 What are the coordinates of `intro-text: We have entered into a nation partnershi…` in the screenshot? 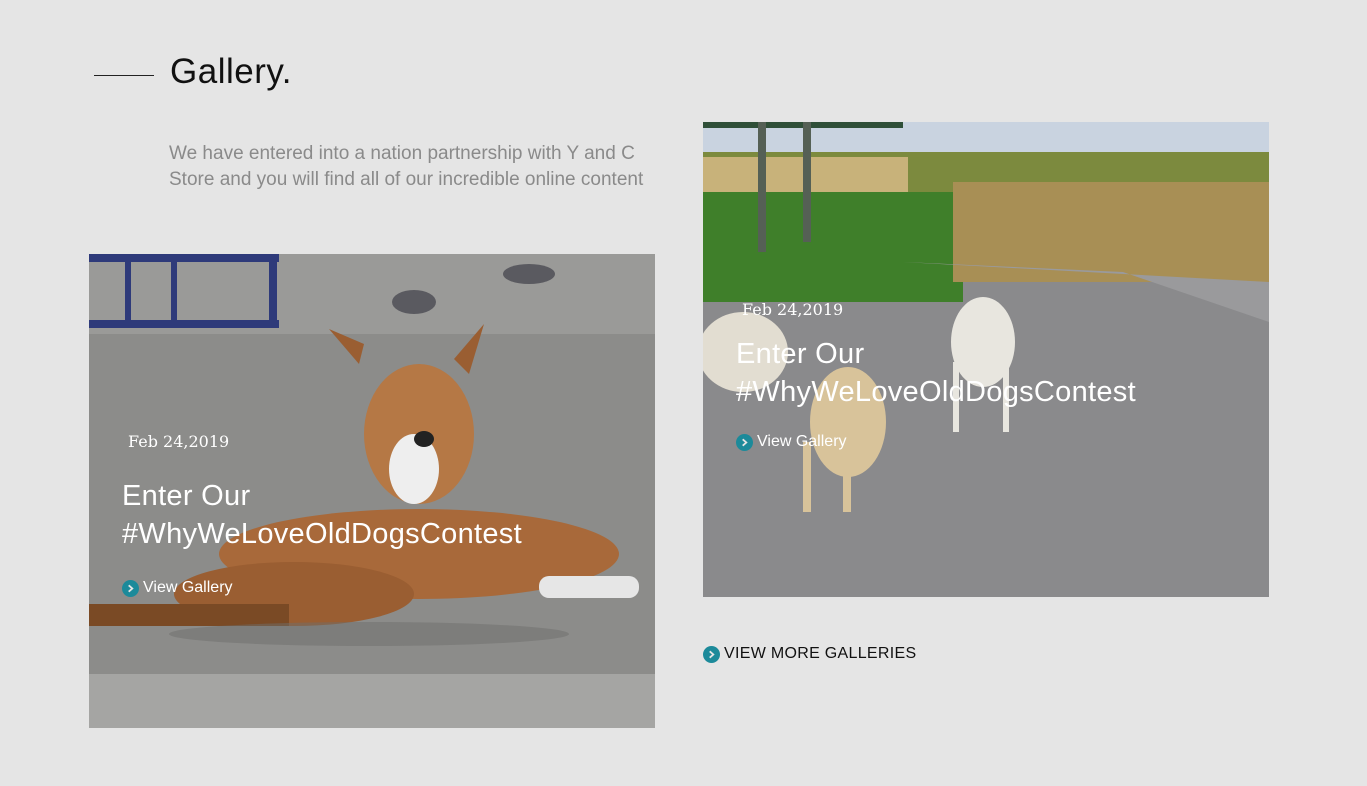 It's located at (406, 166).